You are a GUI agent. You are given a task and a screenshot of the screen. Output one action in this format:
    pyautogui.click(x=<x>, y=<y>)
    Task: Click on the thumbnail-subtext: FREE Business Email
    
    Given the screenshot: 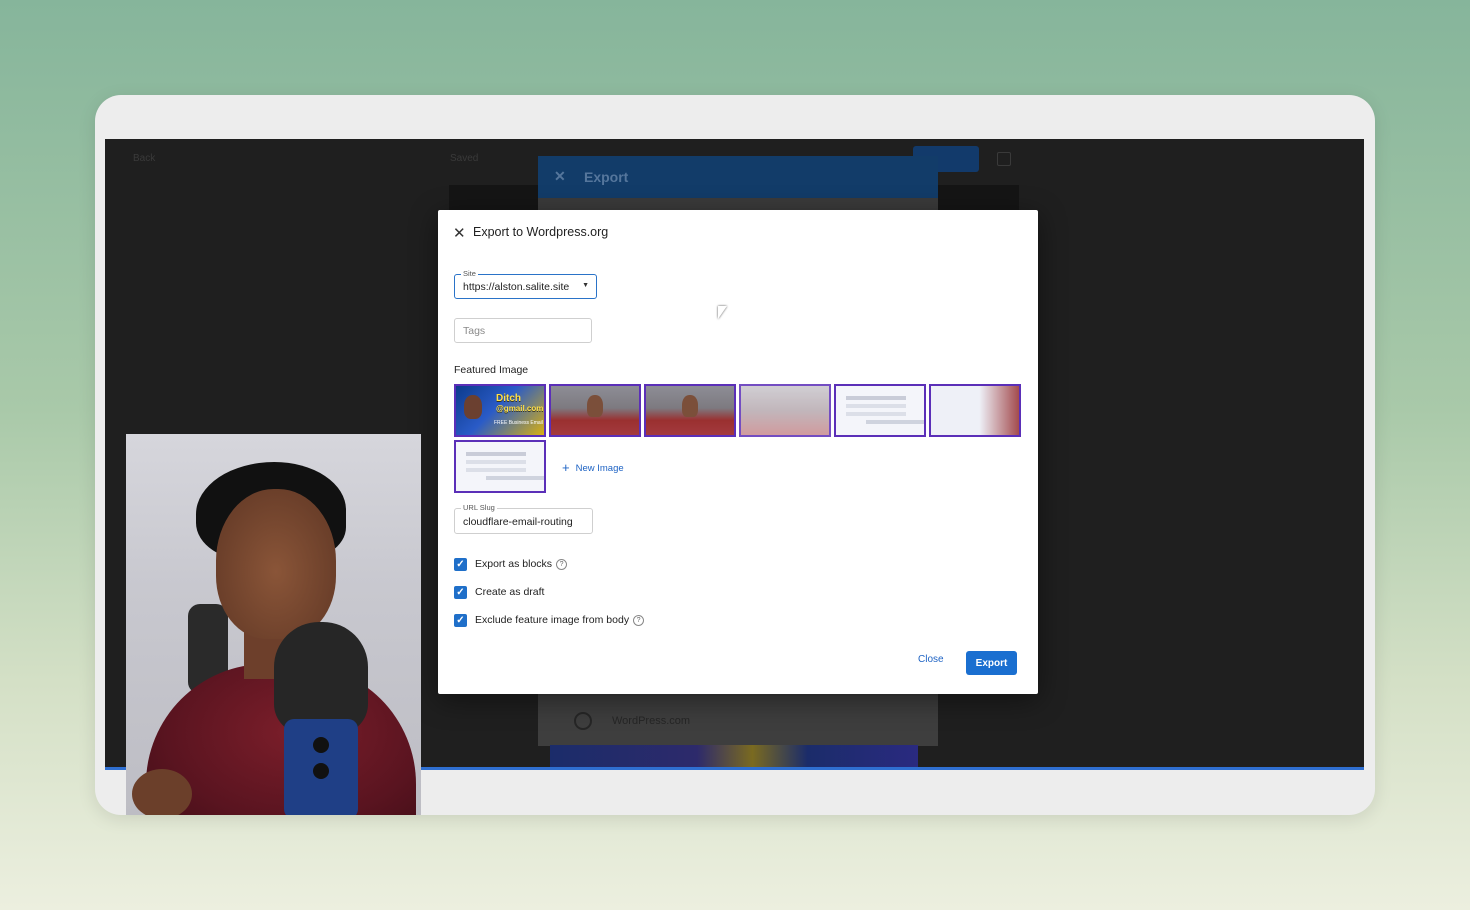 What is the action you would take?
    pyautogui.click(x=518, y=423)
    